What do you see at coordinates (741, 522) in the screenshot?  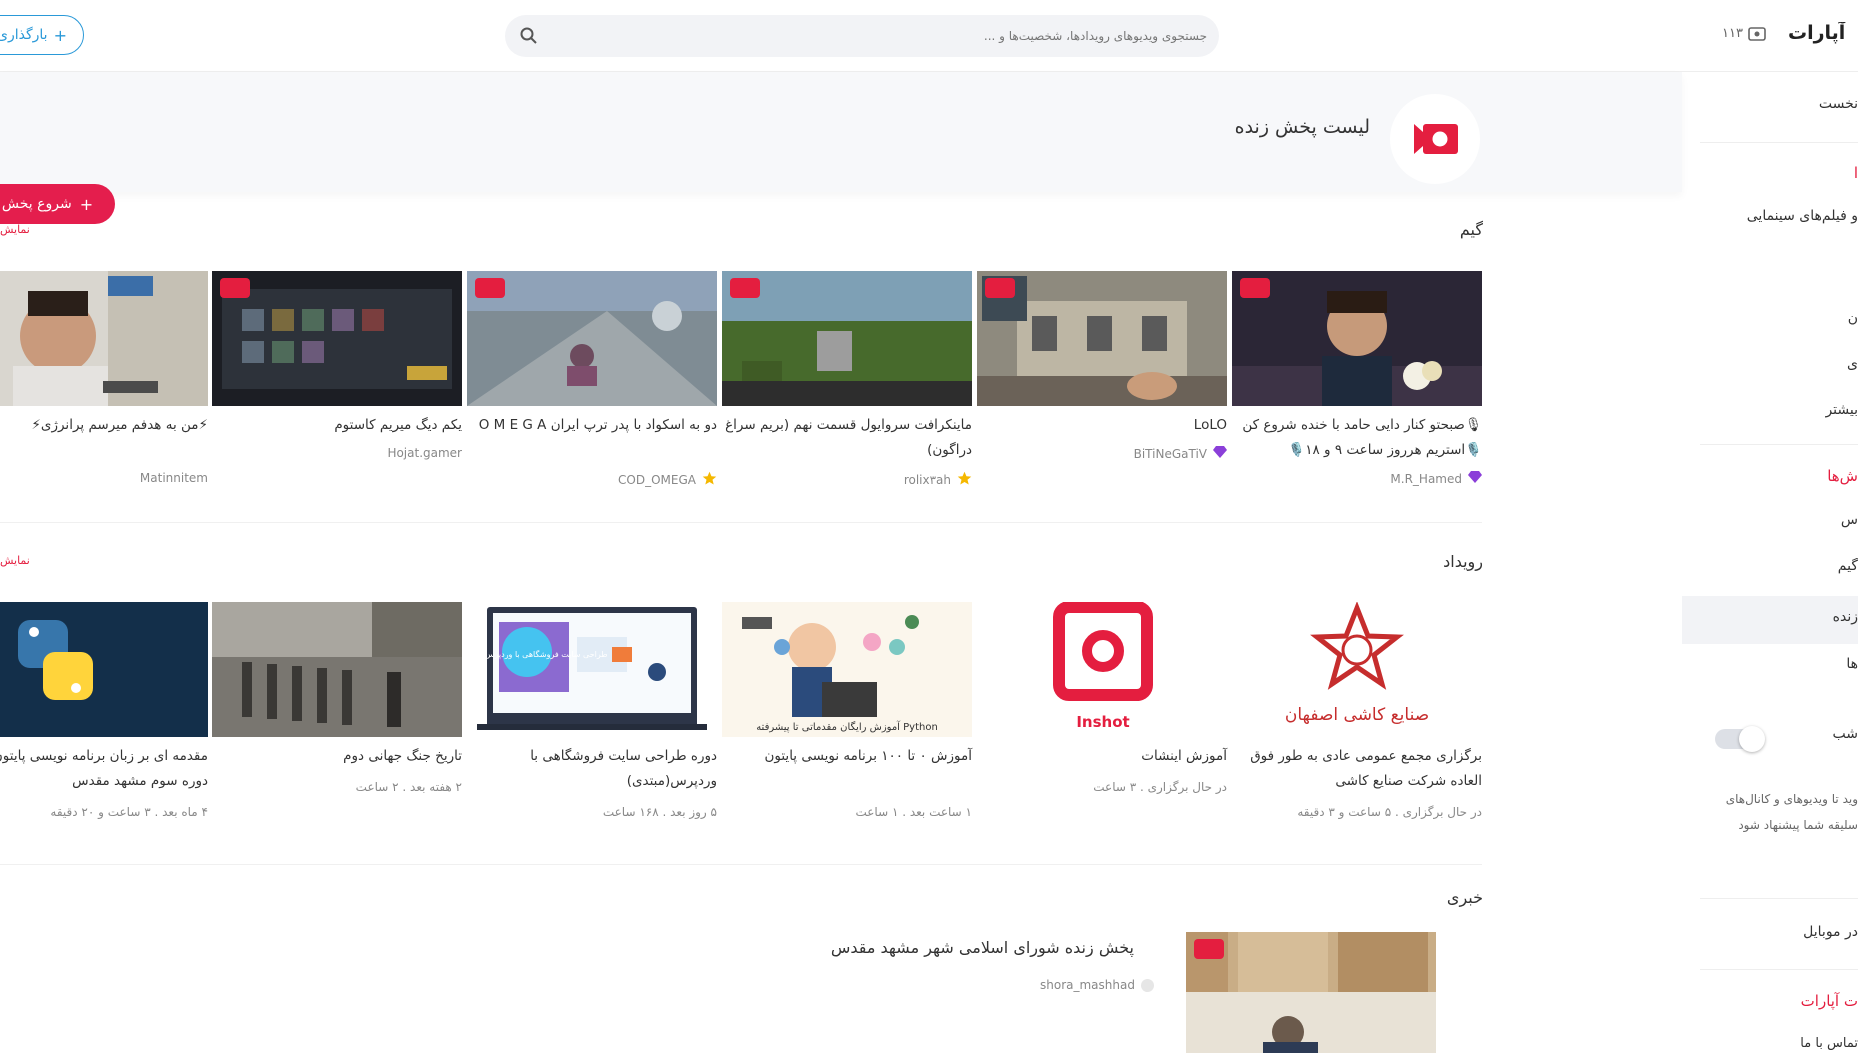 I see `section-divider` at bounding box center [741, 522].